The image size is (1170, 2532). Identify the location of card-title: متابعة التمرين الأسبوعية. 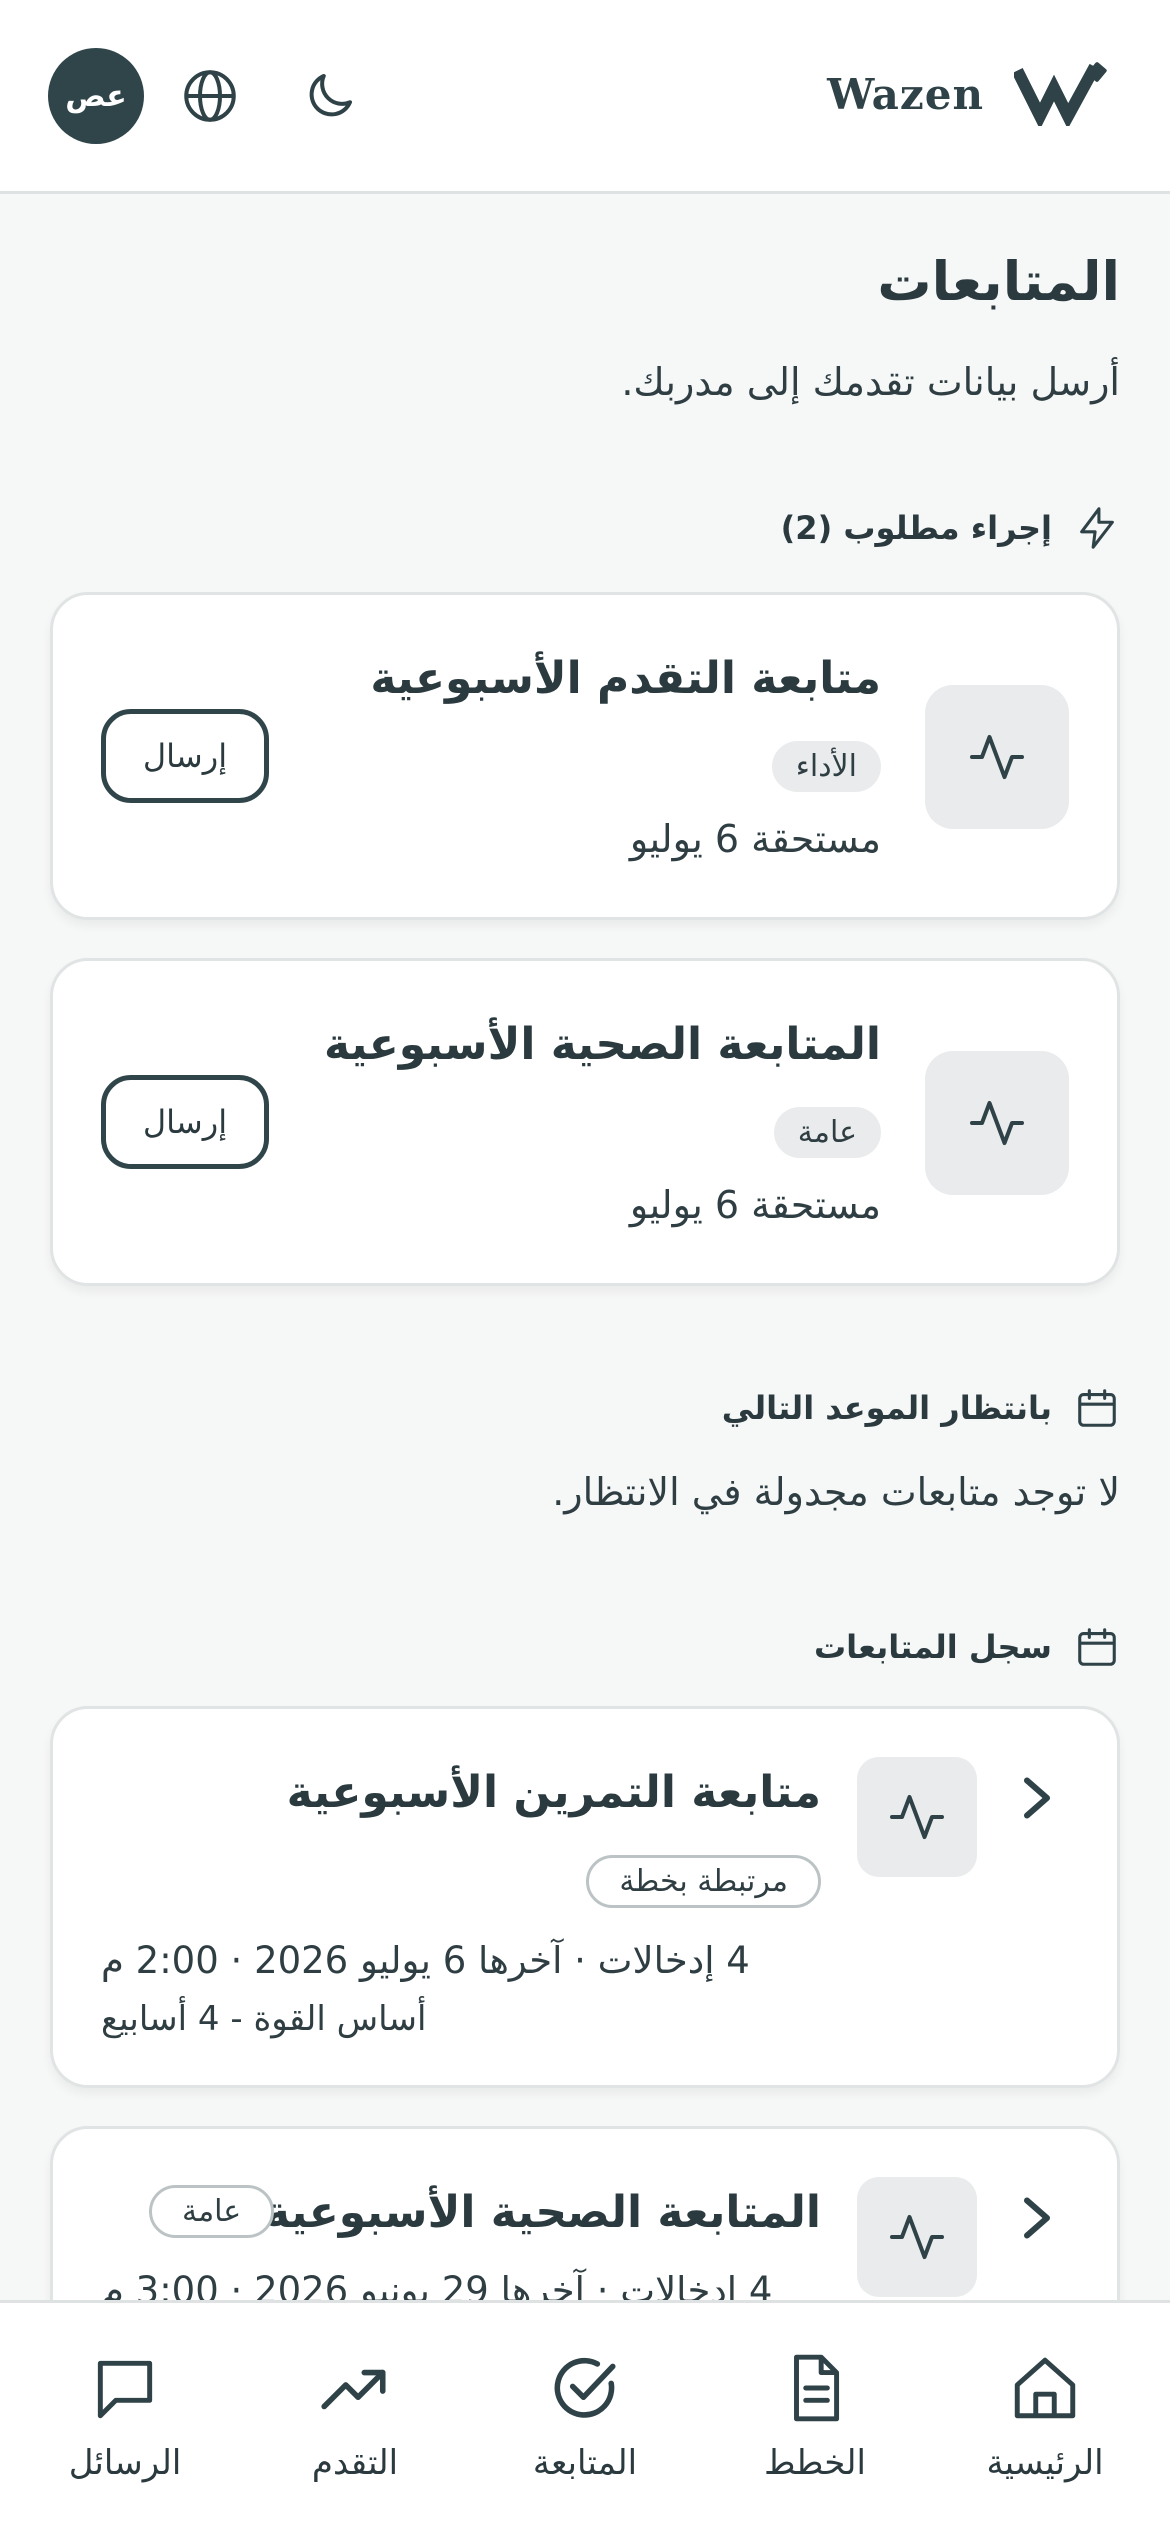
(553, 1792).